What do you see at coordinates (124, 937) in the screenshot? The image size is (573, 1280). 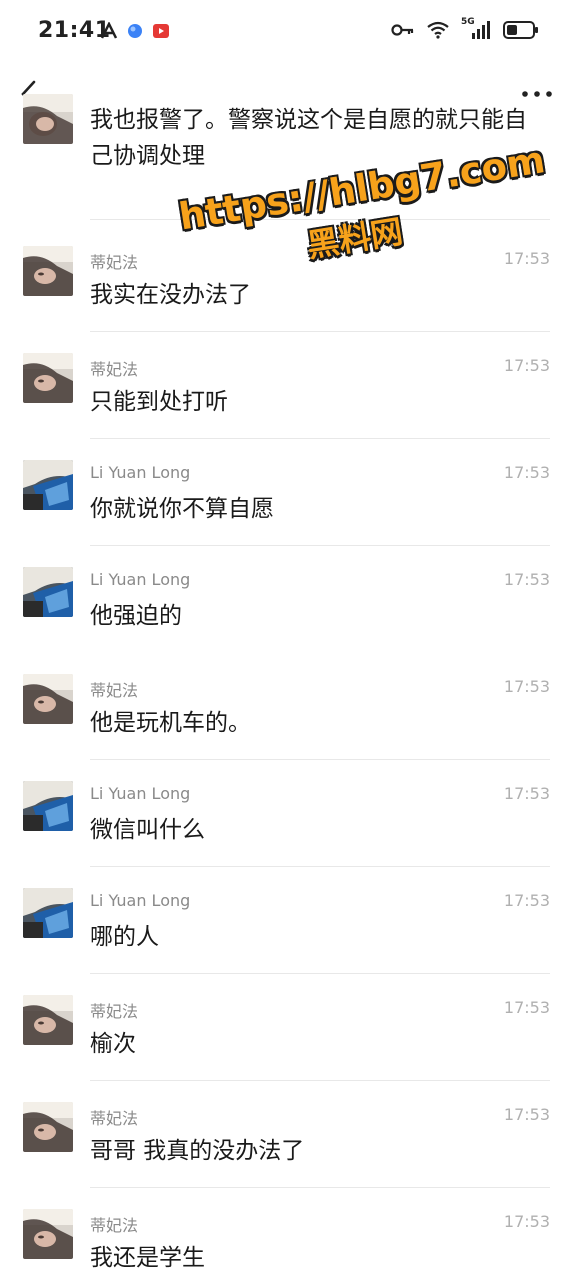 I see `message-text: 哪的人` at bounding box center [124, 937].